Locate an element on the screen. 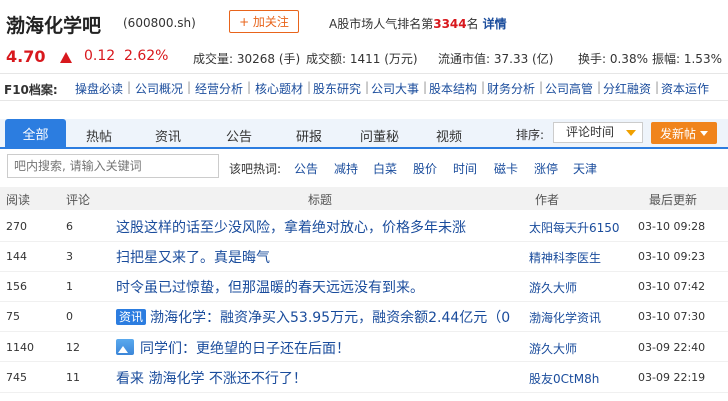 This screenshot has height=401, width=728. read-count: 745 is located at coordinates (16, 377).